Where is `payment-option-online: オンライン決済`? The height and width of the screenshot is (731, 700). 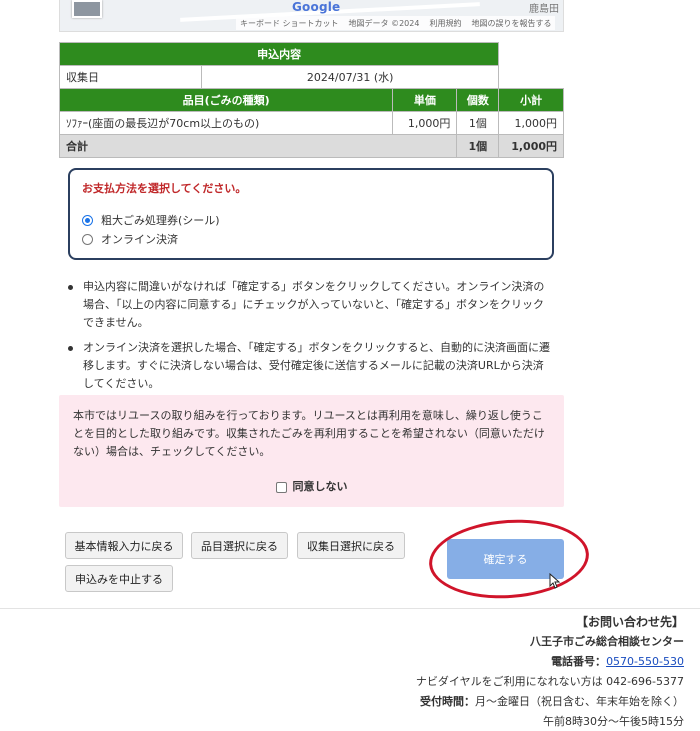
payment-option-online: オンライン決済 is located at coordinates (311, 239).